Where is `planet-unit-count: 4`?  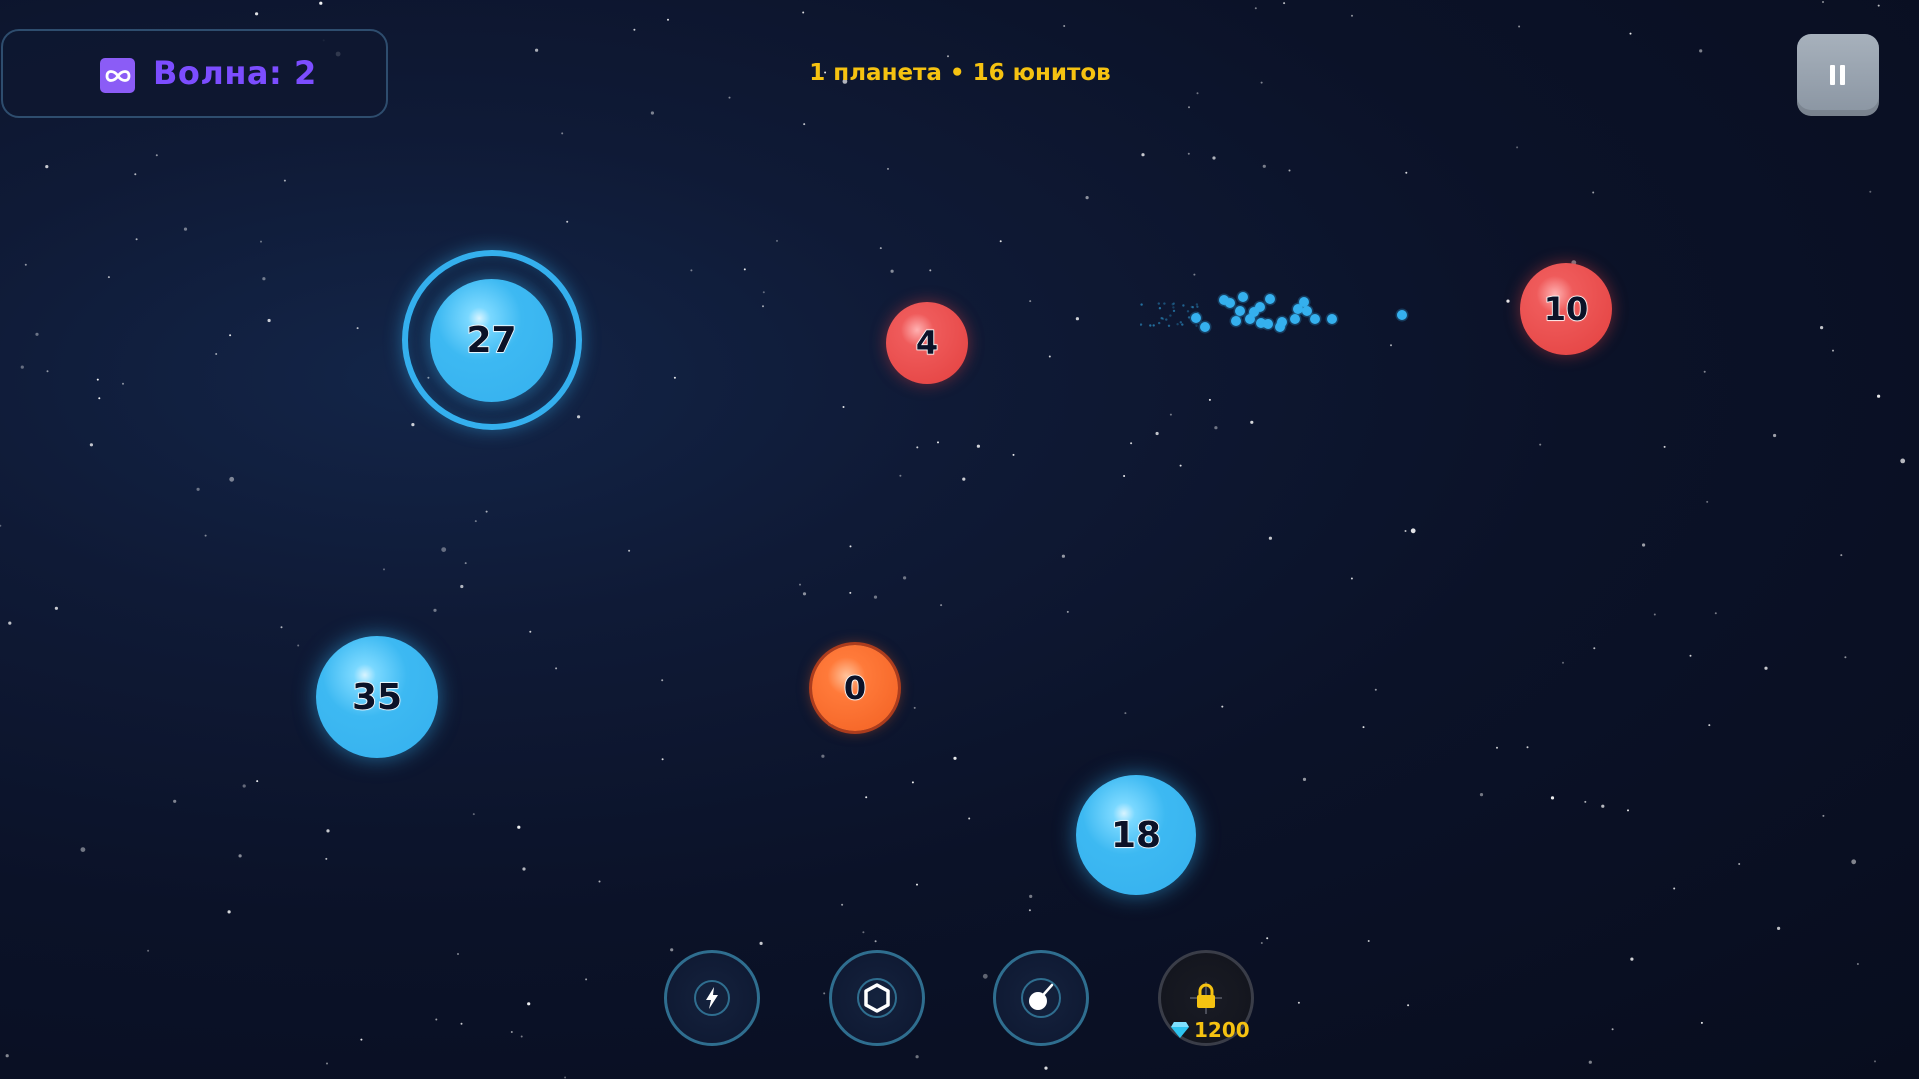 planet-unit-count: 4 is located at coordinates (927, 343).